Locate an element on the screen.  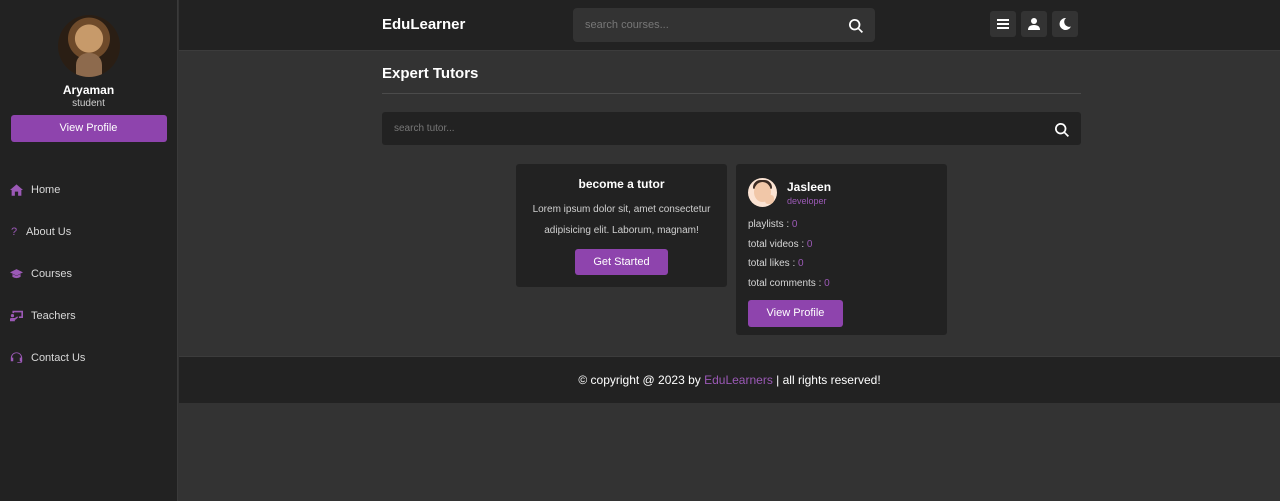
menu-icon is located at coordinates (1003, 24).